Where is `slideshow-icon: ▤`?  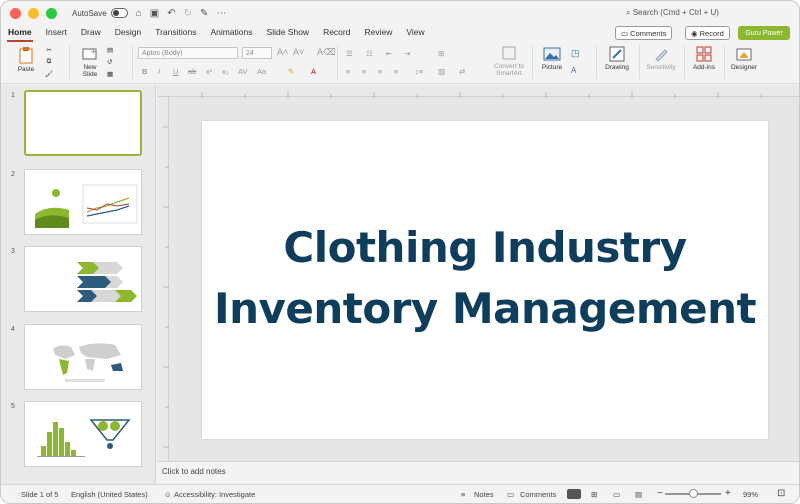
slideshow-icon: ▤ is located at coordinates (638, 494).